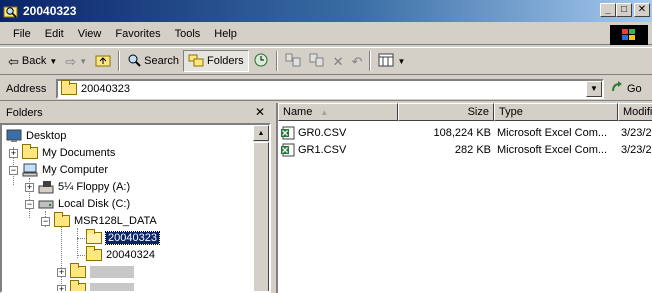 The height and width of the screenshot is (293, 652). I want to click on up-folder-button, so click(103, 61).